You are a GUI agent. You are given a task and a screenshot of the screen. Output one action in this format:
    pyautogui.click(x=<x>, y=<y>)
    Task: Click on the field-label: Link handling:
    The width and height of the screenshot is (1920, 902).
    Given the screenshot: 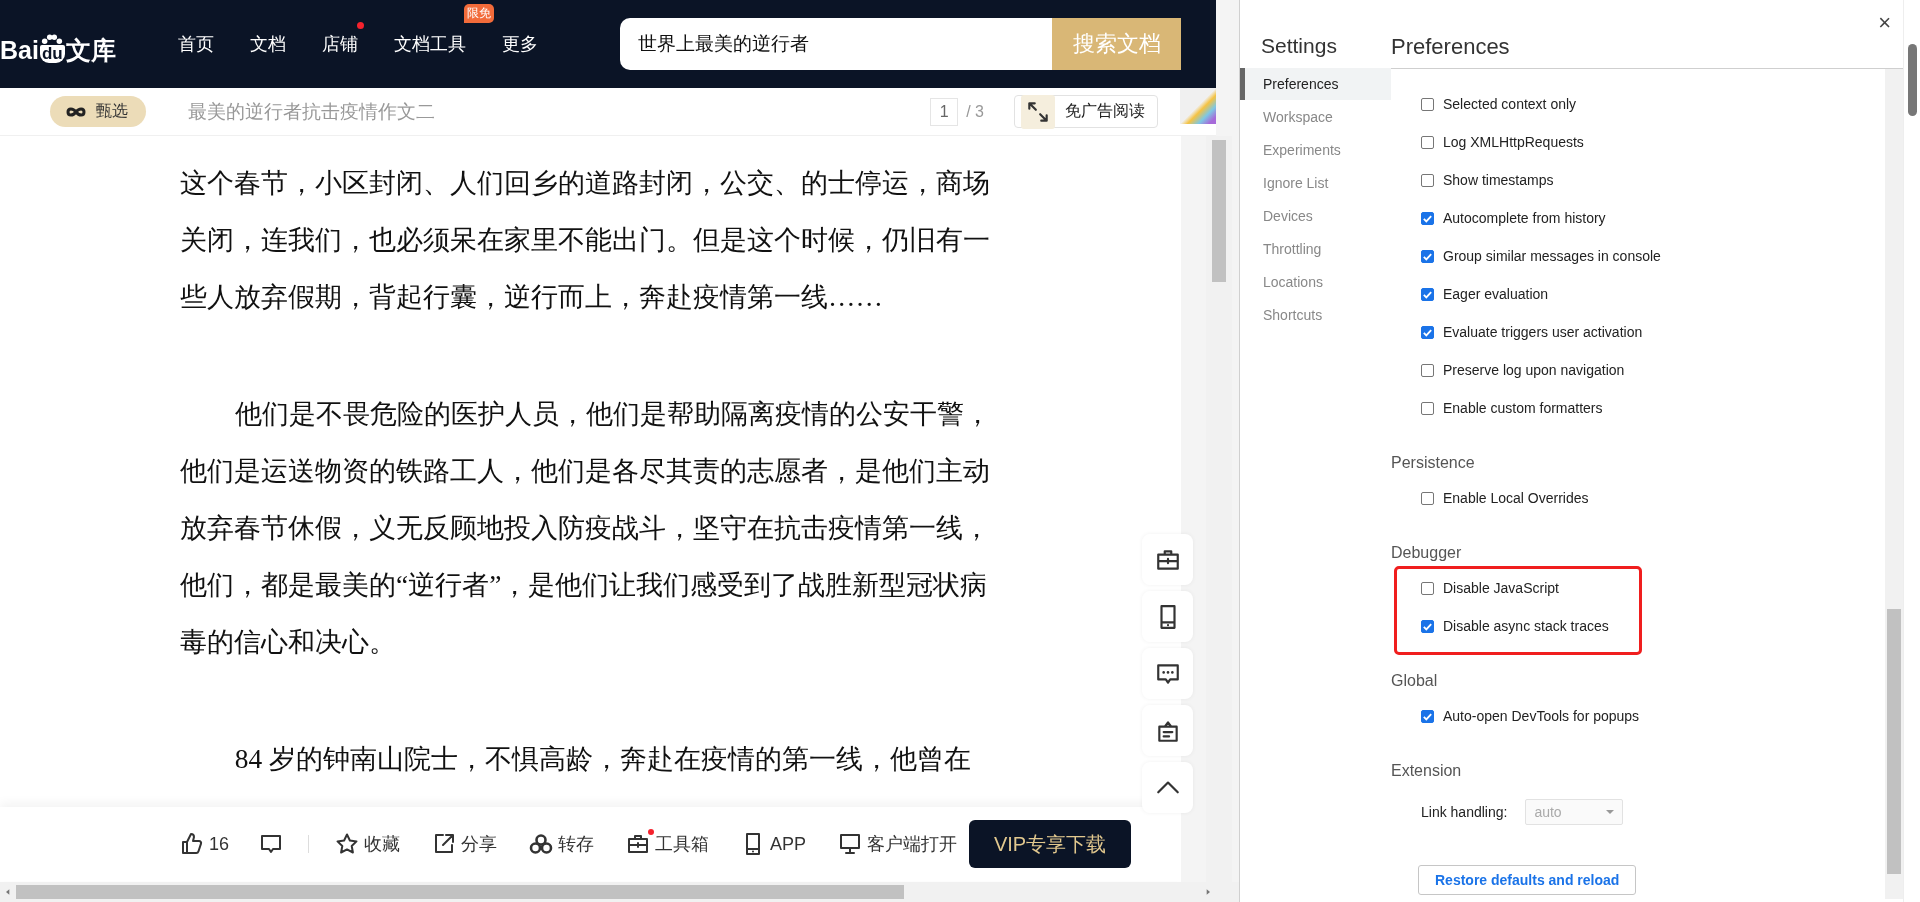 What is the action you would take?
    pyautogui.click(x=1464, y=812)
    